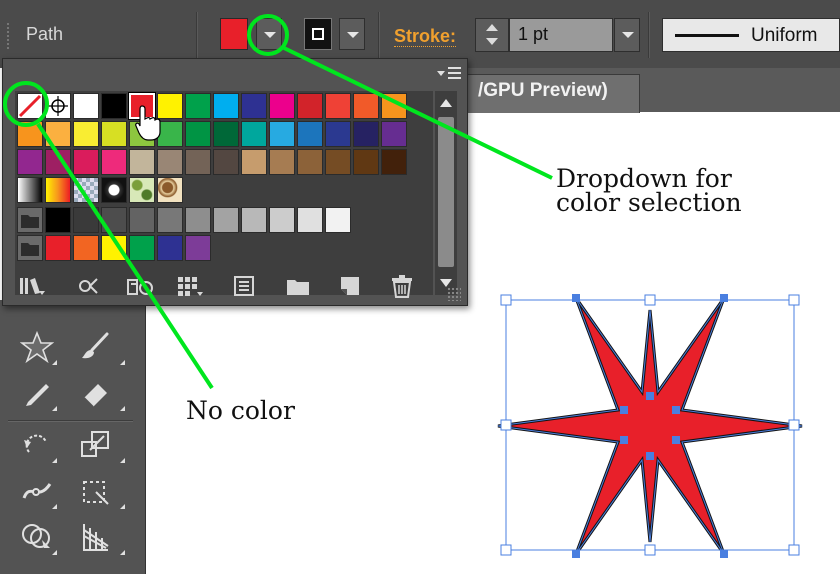  What do you see at coordinates (58, 106) in the screenshot?
I see `swatch-registration` at bounding box center [58, 106].